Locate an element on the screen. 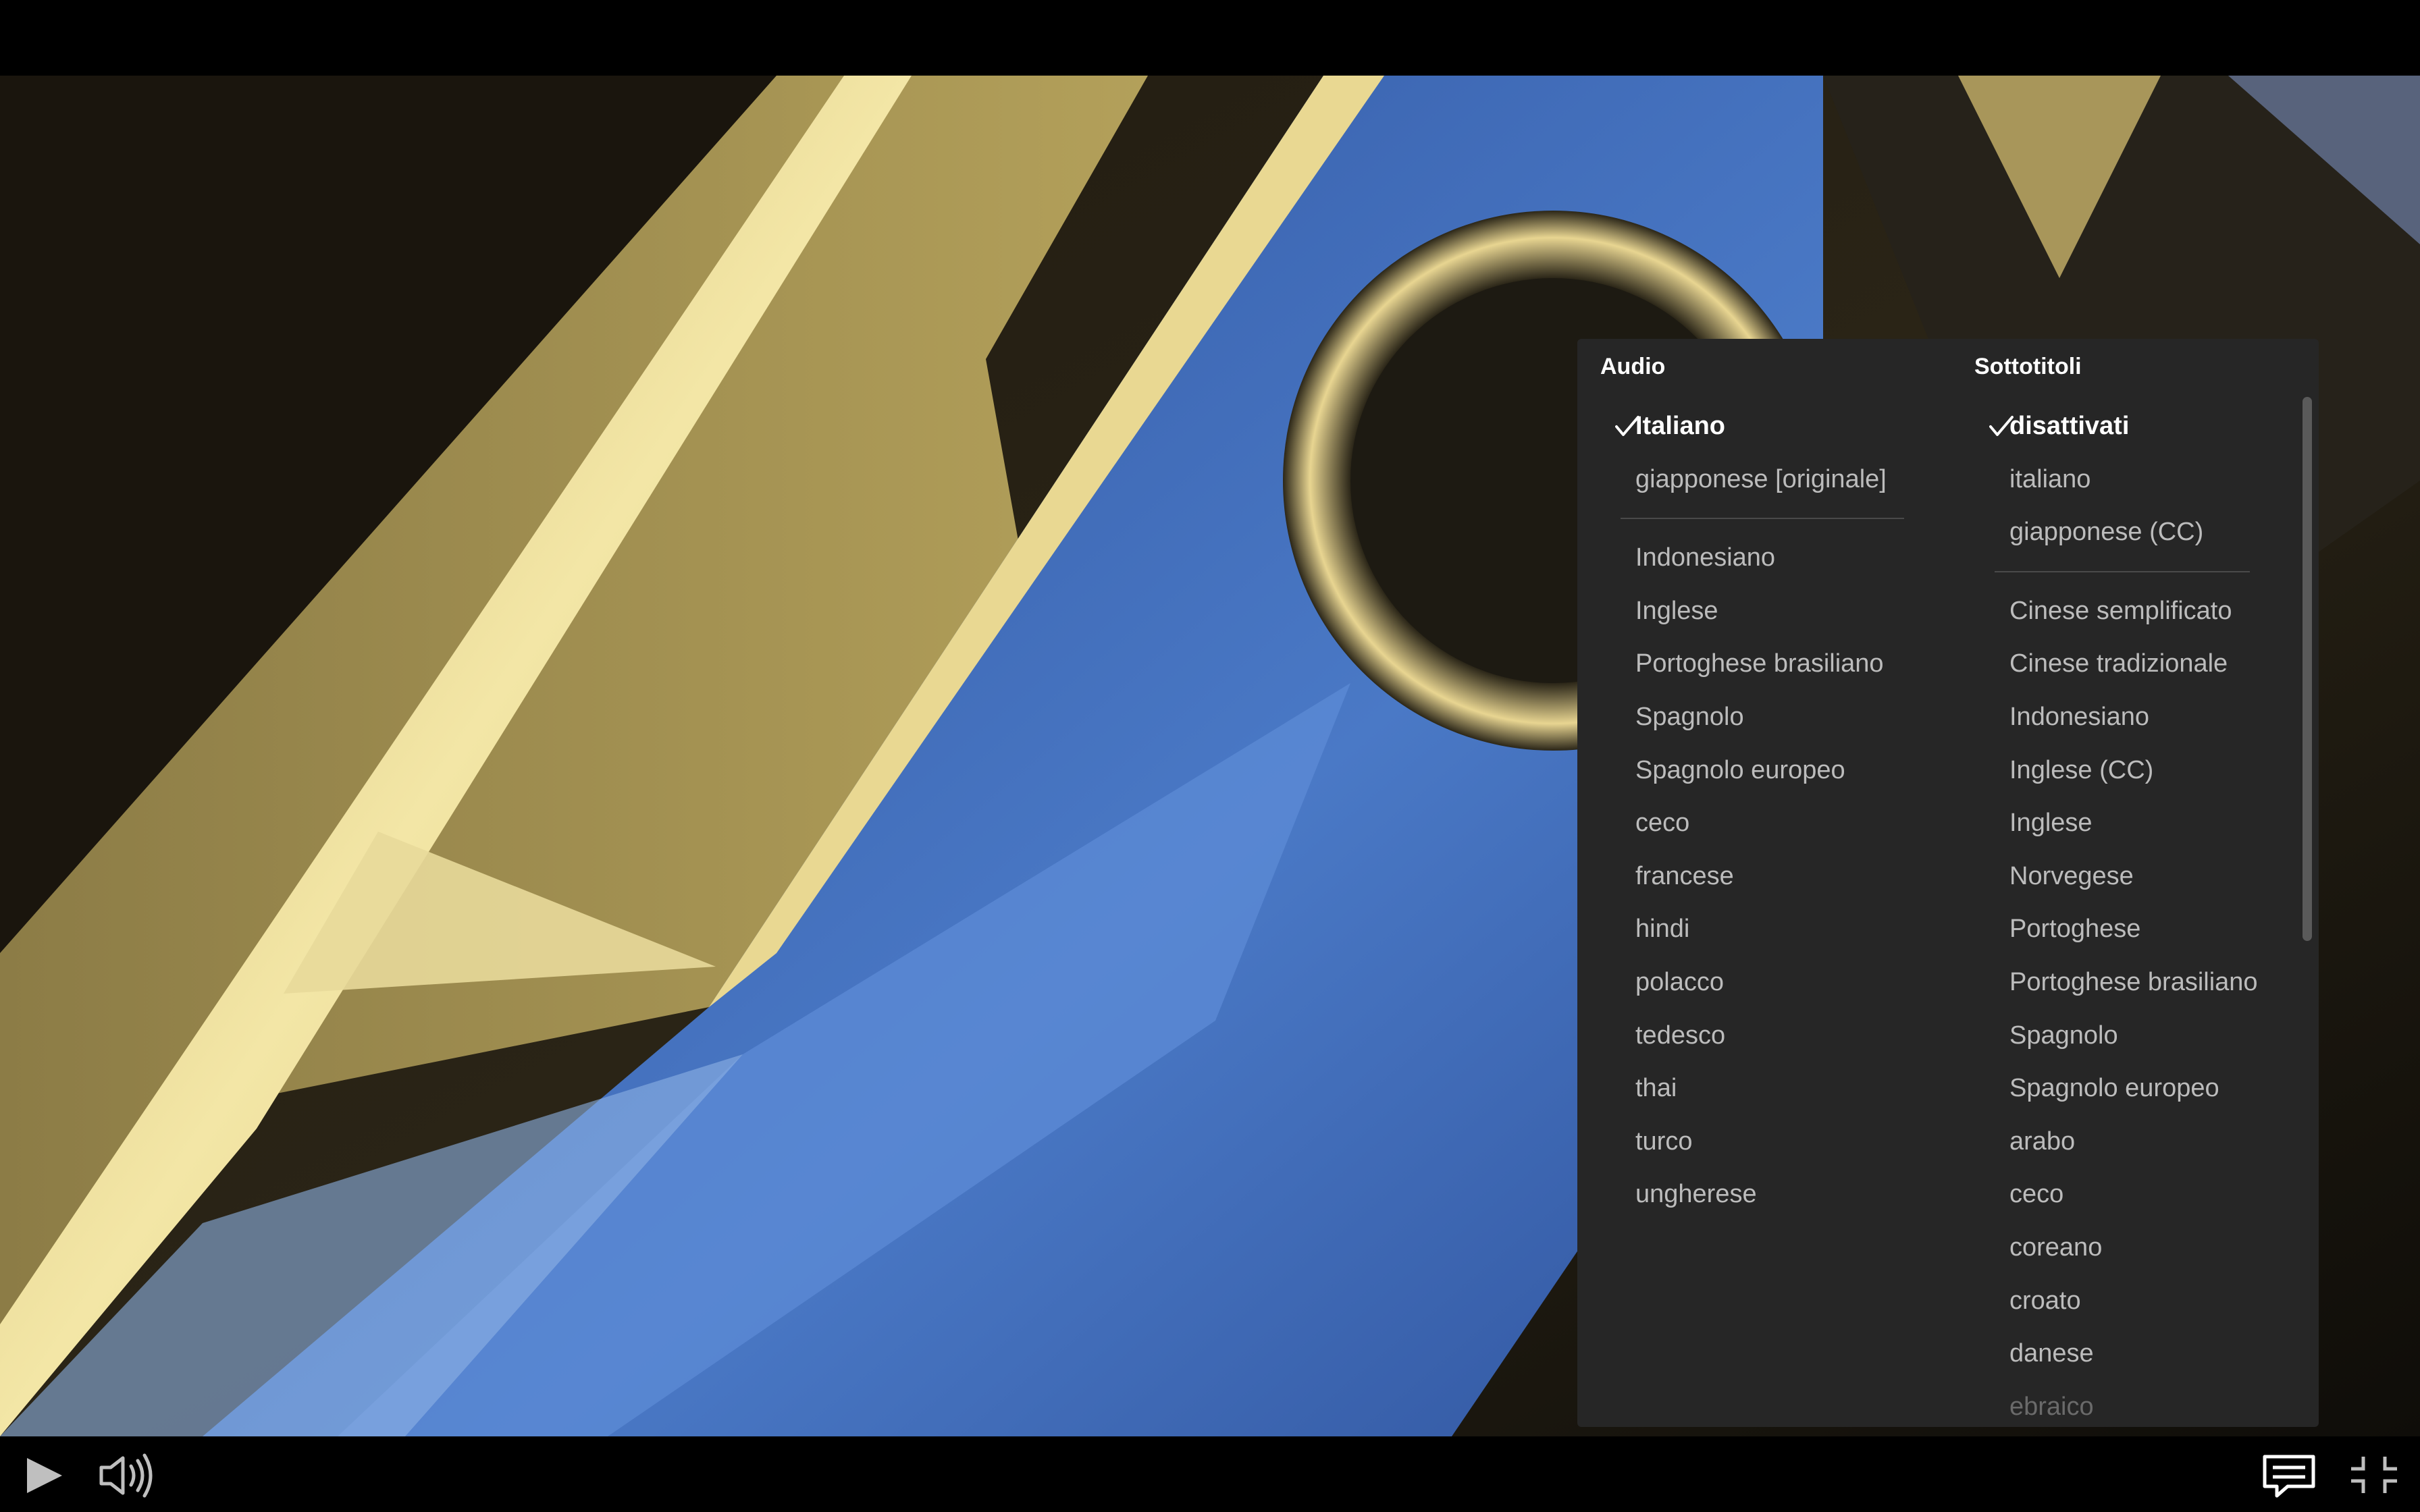 This screenshot has height=1512, width=2420. audio-option-label: hindi is located at coordinates (1662, 929).